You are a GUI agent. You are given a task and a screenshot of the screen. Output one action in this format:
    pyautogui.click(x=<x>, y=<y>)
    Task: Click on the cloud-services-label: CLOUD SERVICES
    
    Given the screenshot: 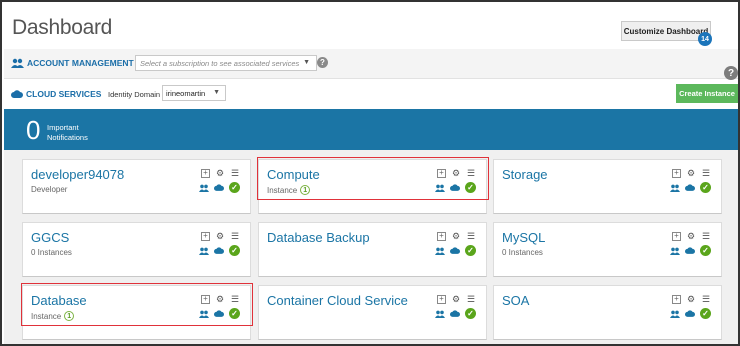 What is the action you would take?
    pyautogui.click(x=56, y=94)
    